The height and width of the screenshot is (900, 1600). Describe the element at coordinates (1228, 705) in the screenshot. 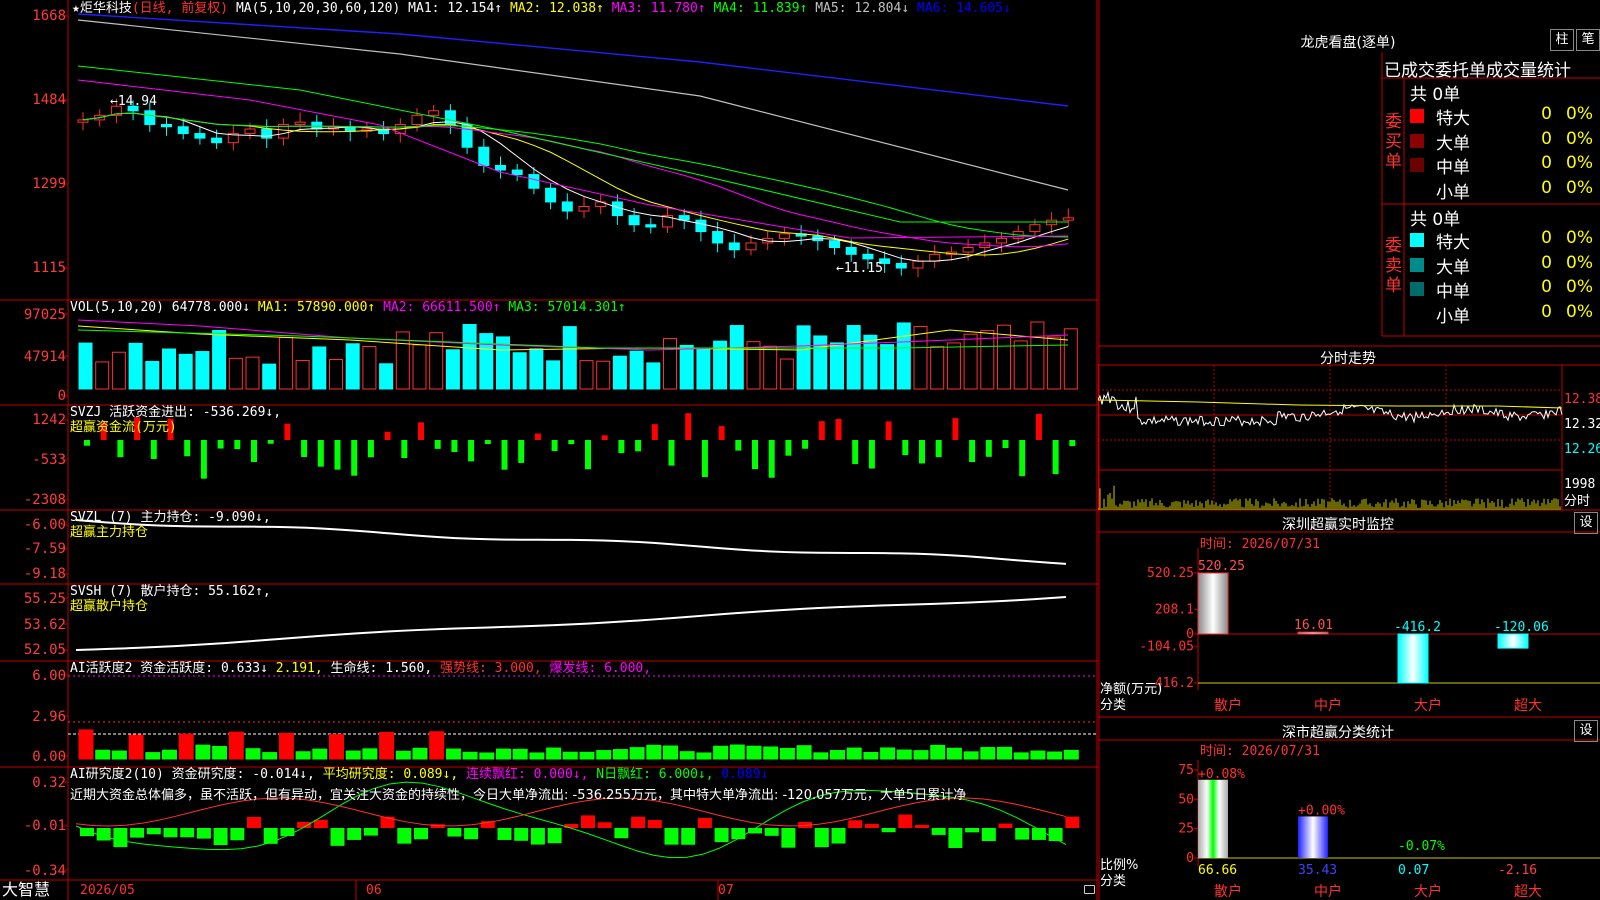

I see `sz-category: 散户` at that location.